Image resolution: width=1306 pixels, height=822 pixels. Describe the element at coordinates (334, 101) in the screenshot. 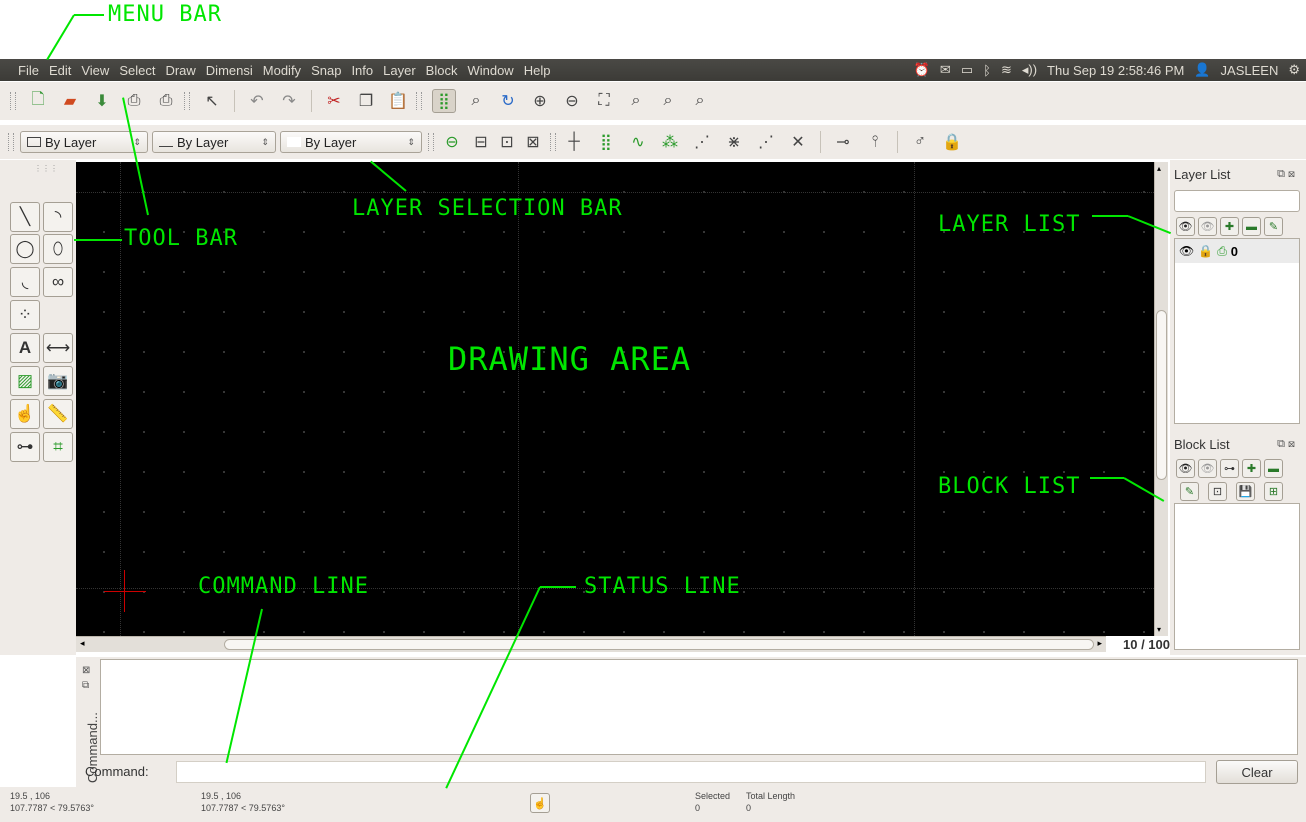

I see `cut-icon: ✂` at that location.